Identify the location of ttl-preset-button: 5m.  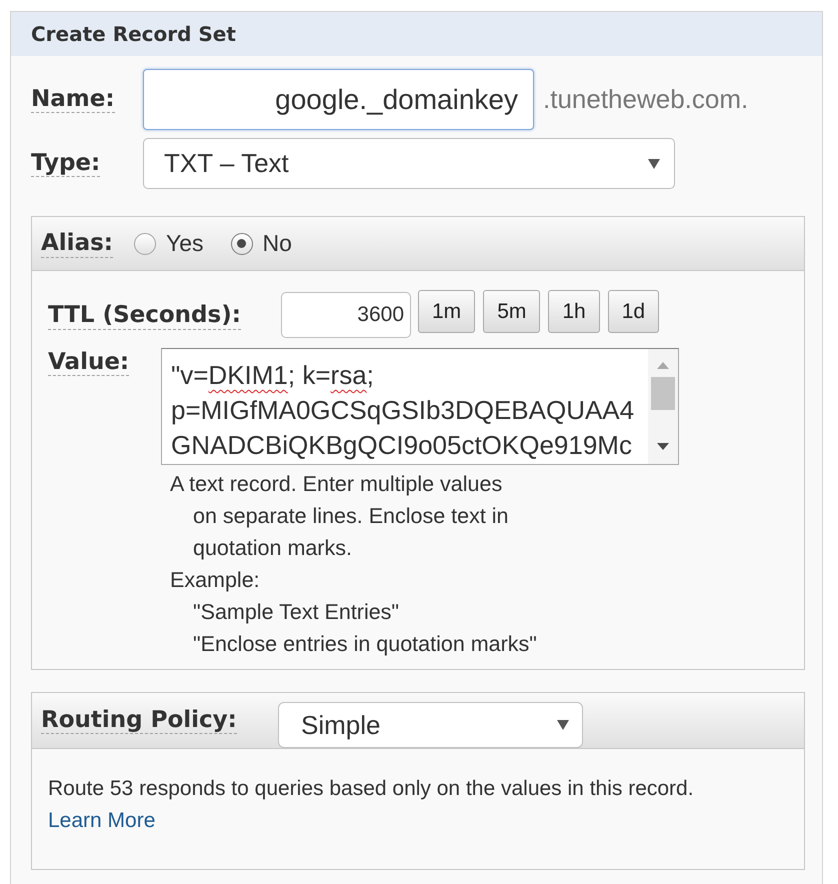
(511, 311).